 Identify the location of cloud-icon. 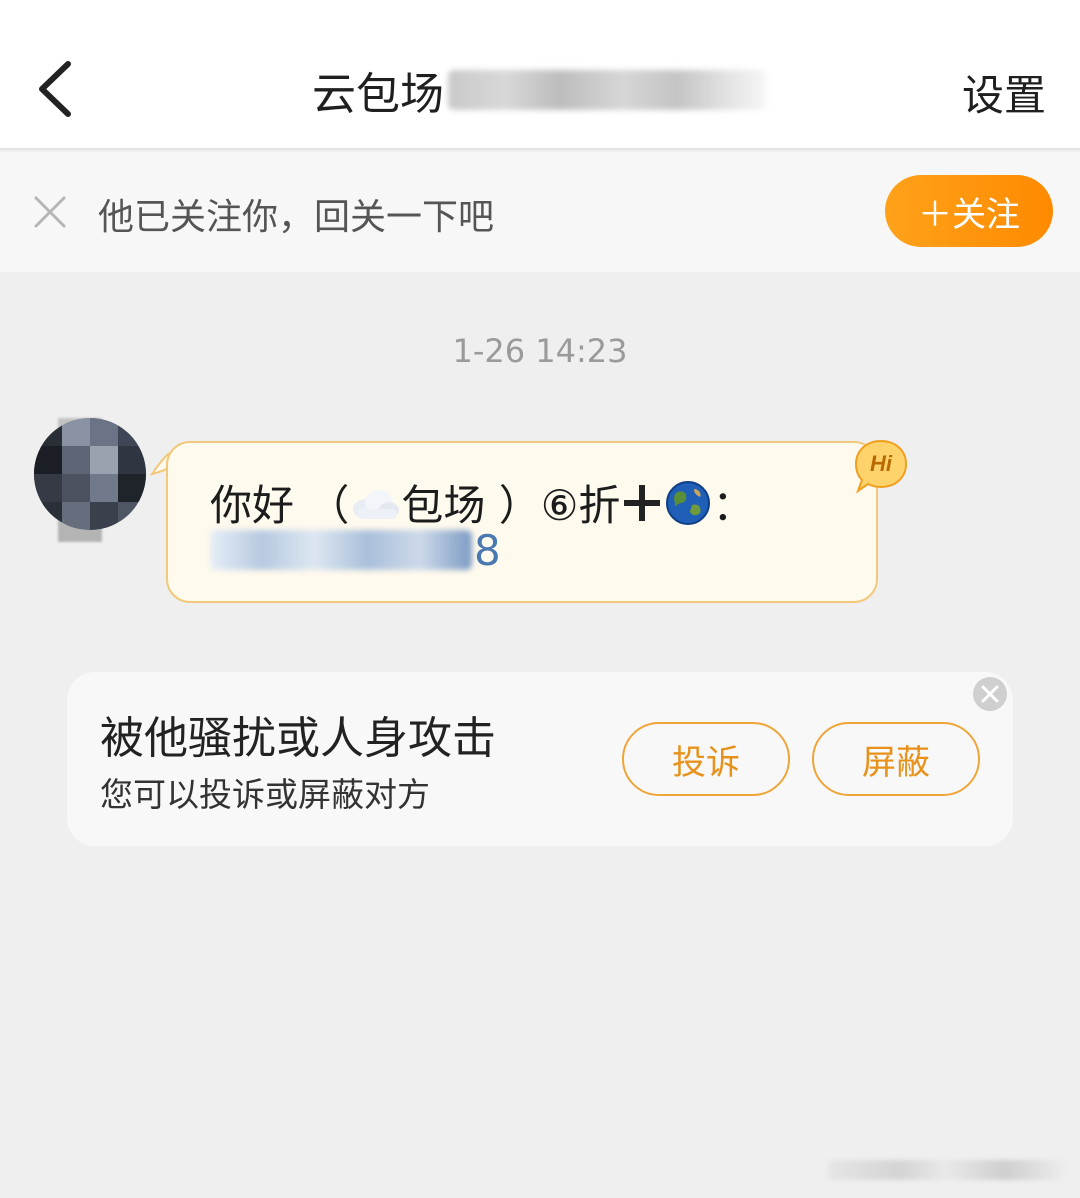
(376, 504).